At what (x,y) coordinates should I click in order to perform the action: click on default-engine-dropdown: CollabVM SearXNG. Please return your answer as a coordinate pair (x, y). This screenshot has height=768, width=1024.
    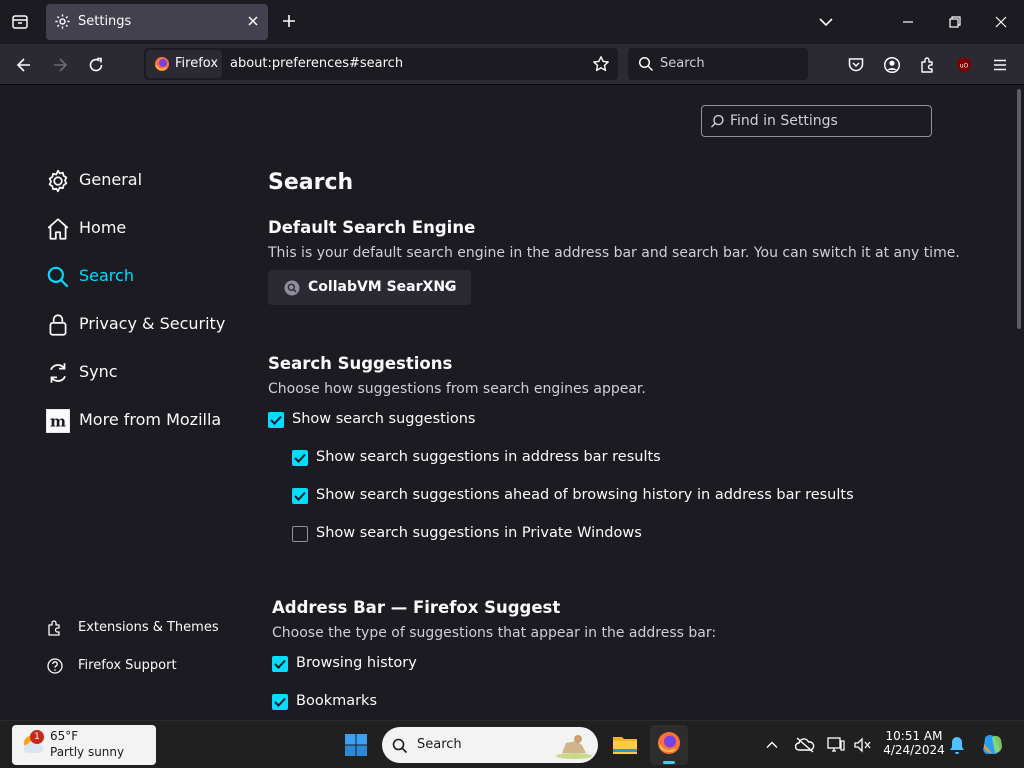
    Looking at the image, I should click on (369, 287).